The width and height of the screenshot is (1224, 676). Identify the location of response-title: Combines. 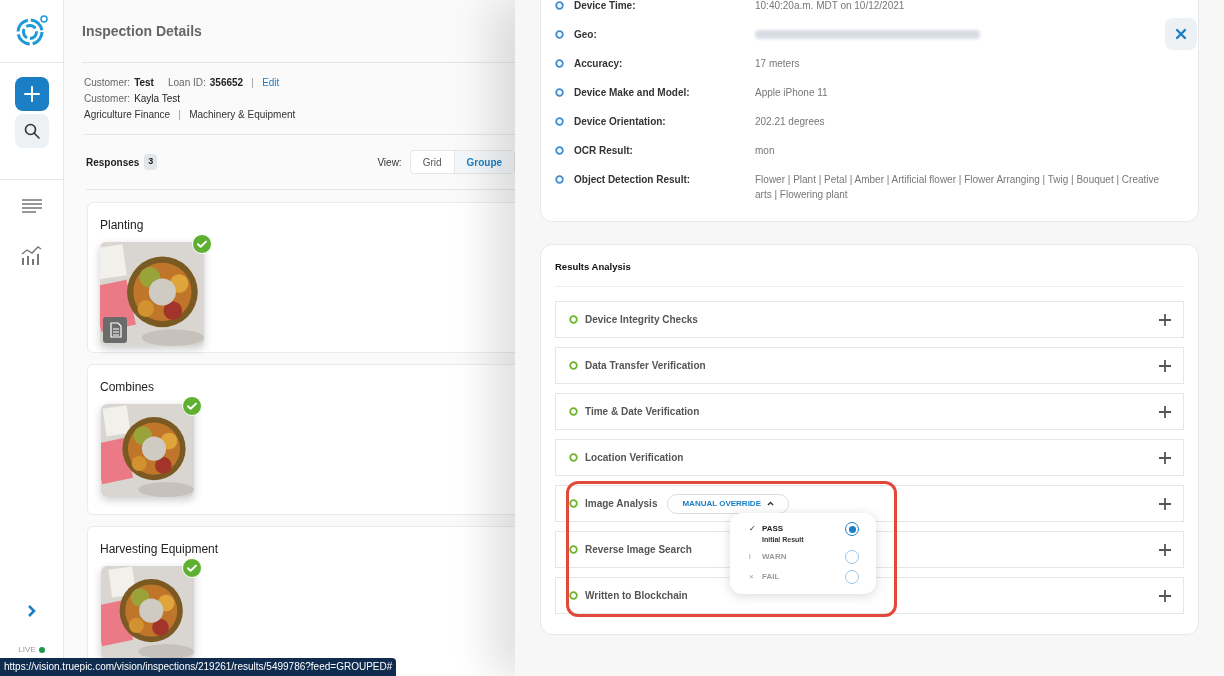
(128, 387).